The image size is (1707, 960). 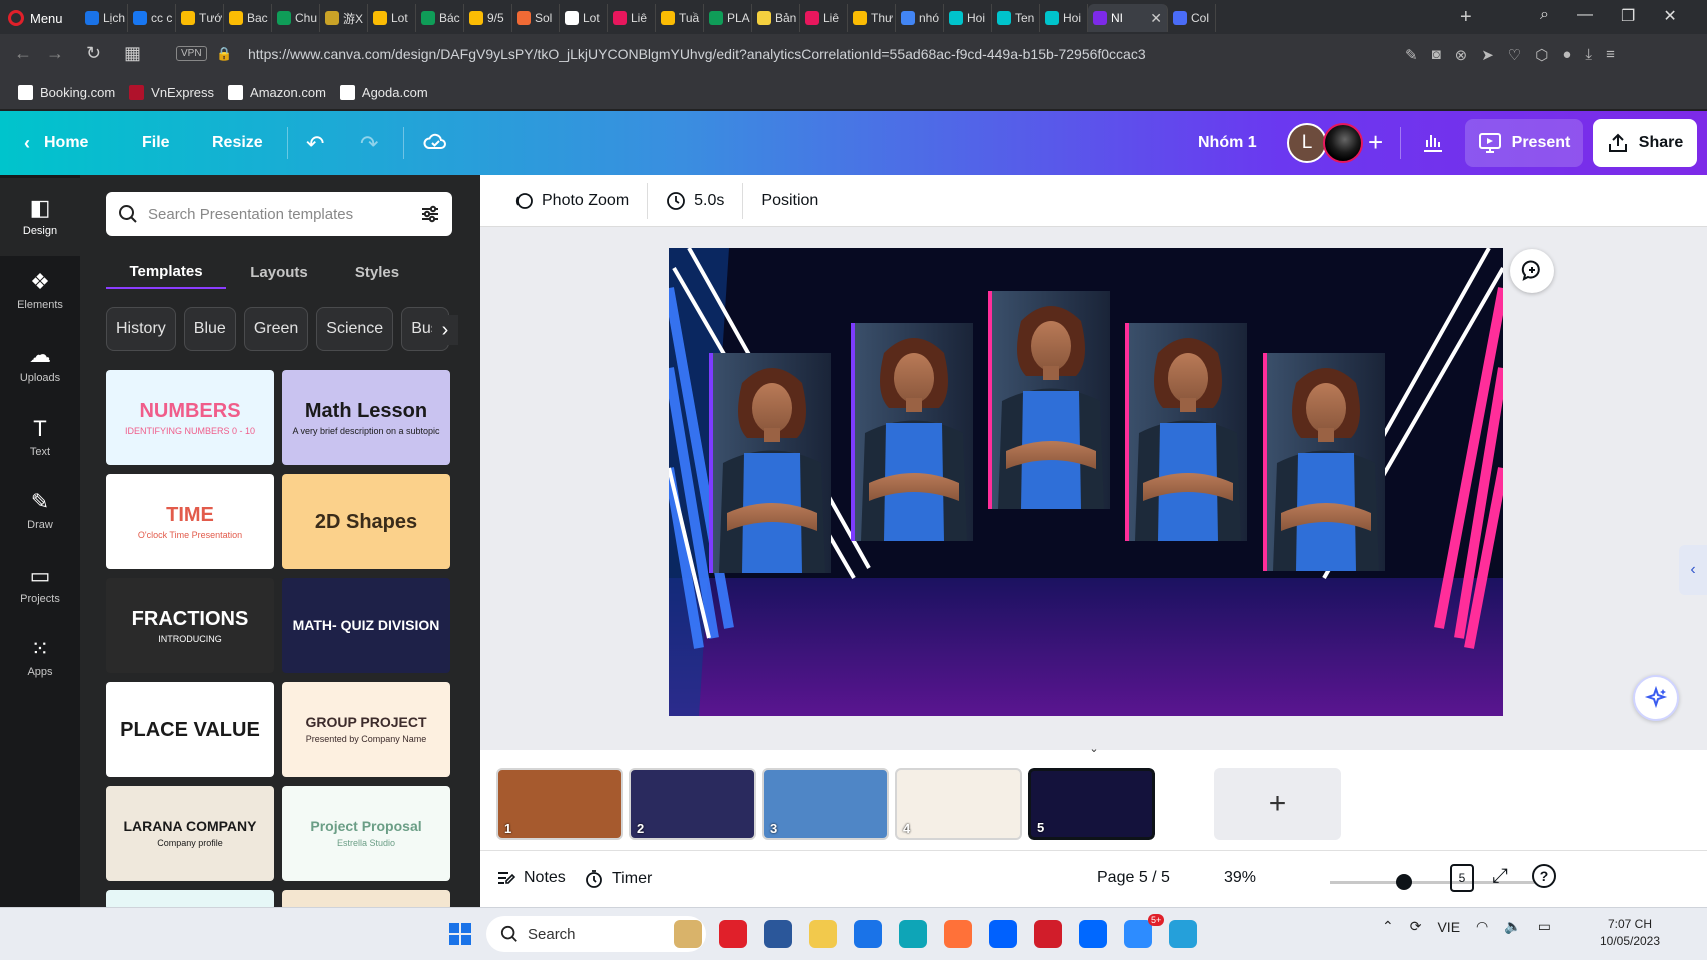 What do you see at coordinates (1183, 934) in the screenshot?
I see `notepad-icon` at bounding box center [1183, 934].